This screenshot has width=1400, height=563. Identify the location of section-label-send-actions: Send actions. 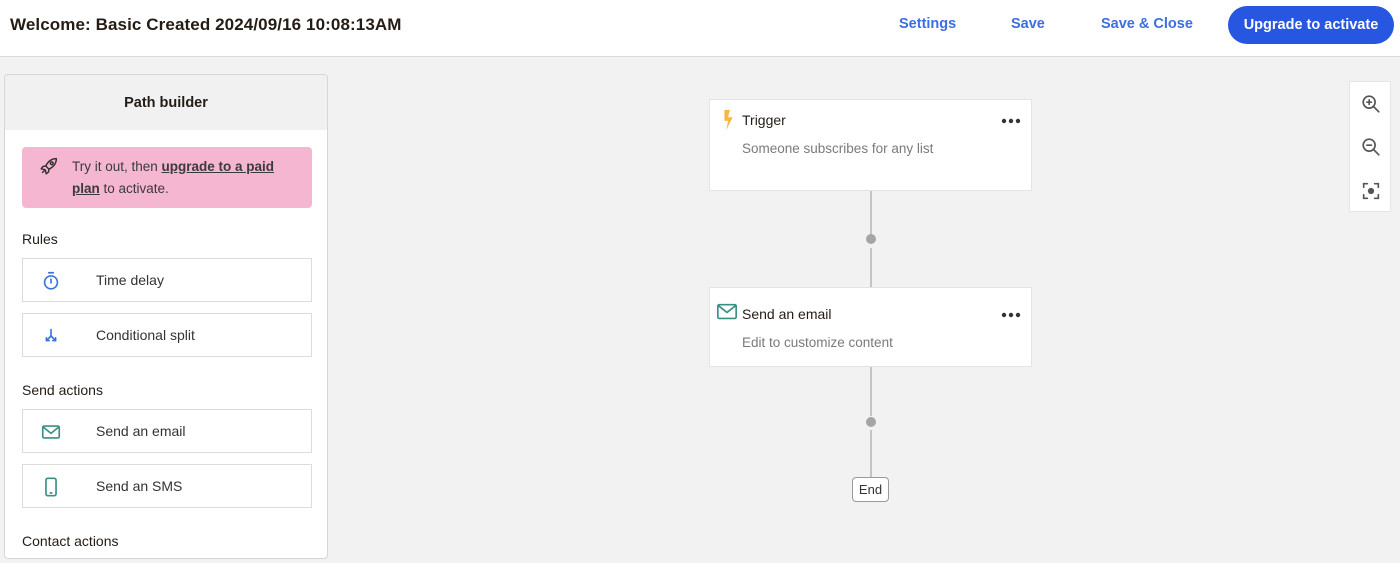
(62, 390).